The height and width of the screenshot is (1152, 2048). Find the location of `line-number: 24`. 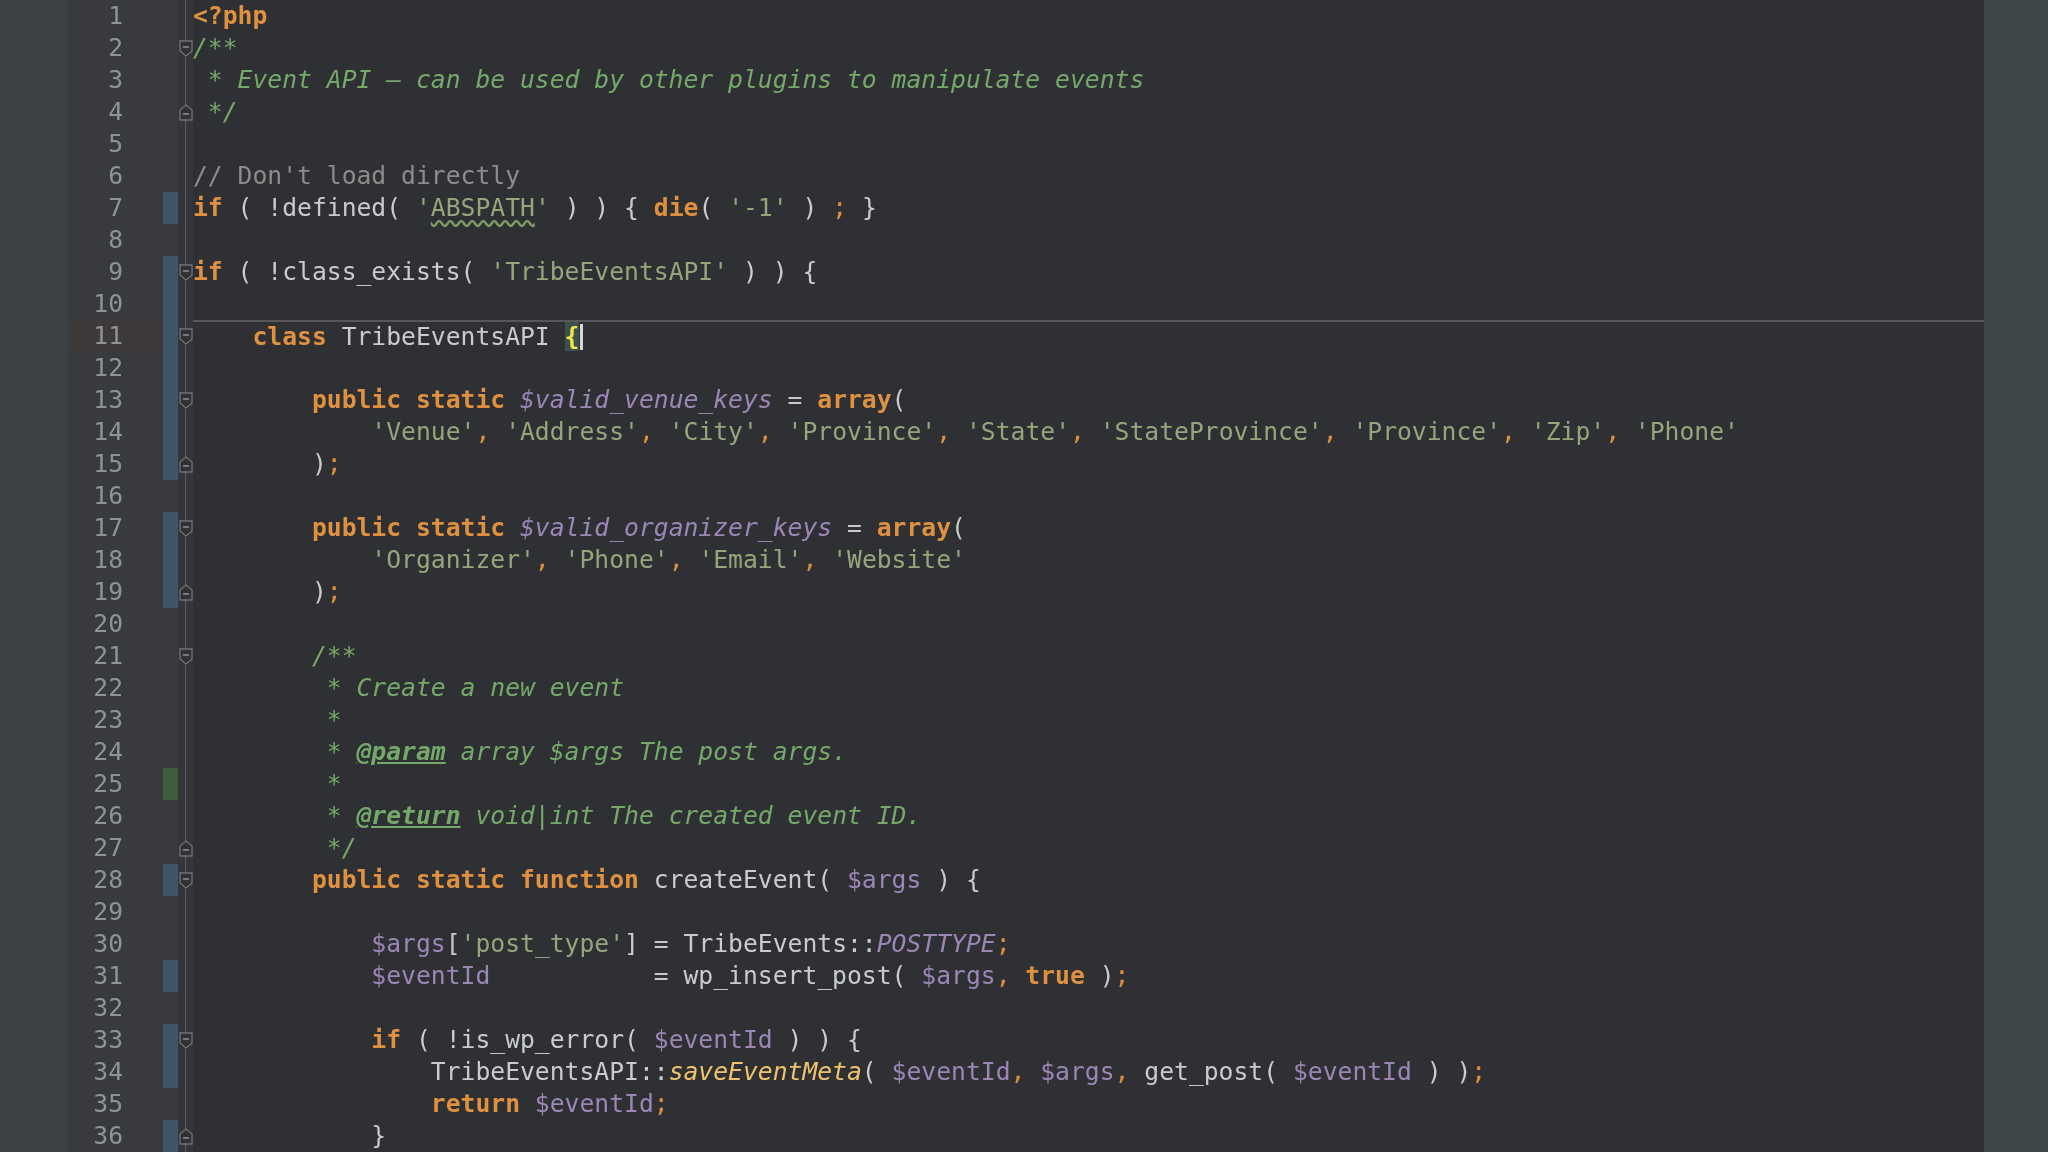

line-number: 24 is located at coordinates (108, 752).